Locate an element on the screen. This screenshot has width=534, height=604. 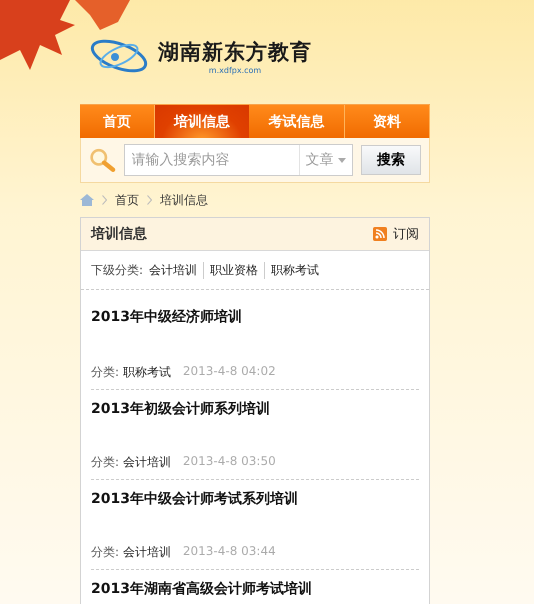
article-date: 2013-4-8 03:50 is located at coordinates (229, 462).